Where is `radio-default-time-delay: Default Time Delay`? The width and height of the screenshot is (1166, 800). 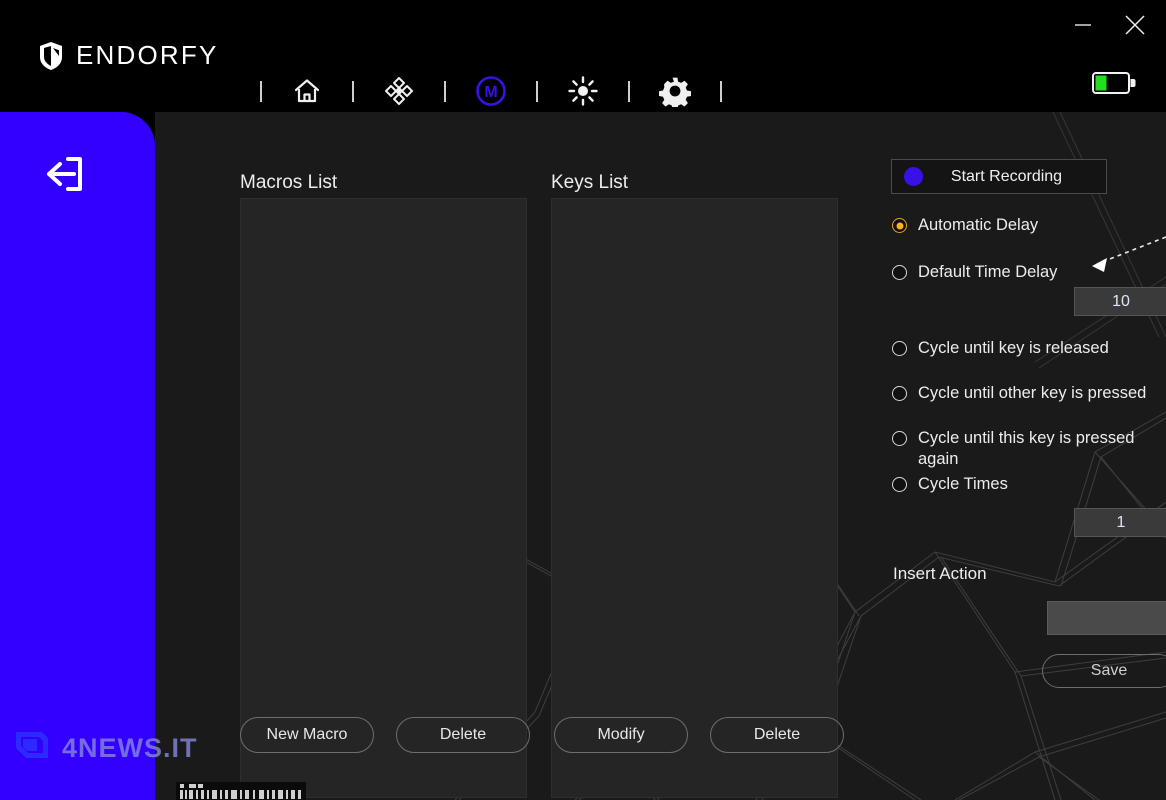
radio-default-time-delay: Default Time Delay is located at coordinates (1026, 272).